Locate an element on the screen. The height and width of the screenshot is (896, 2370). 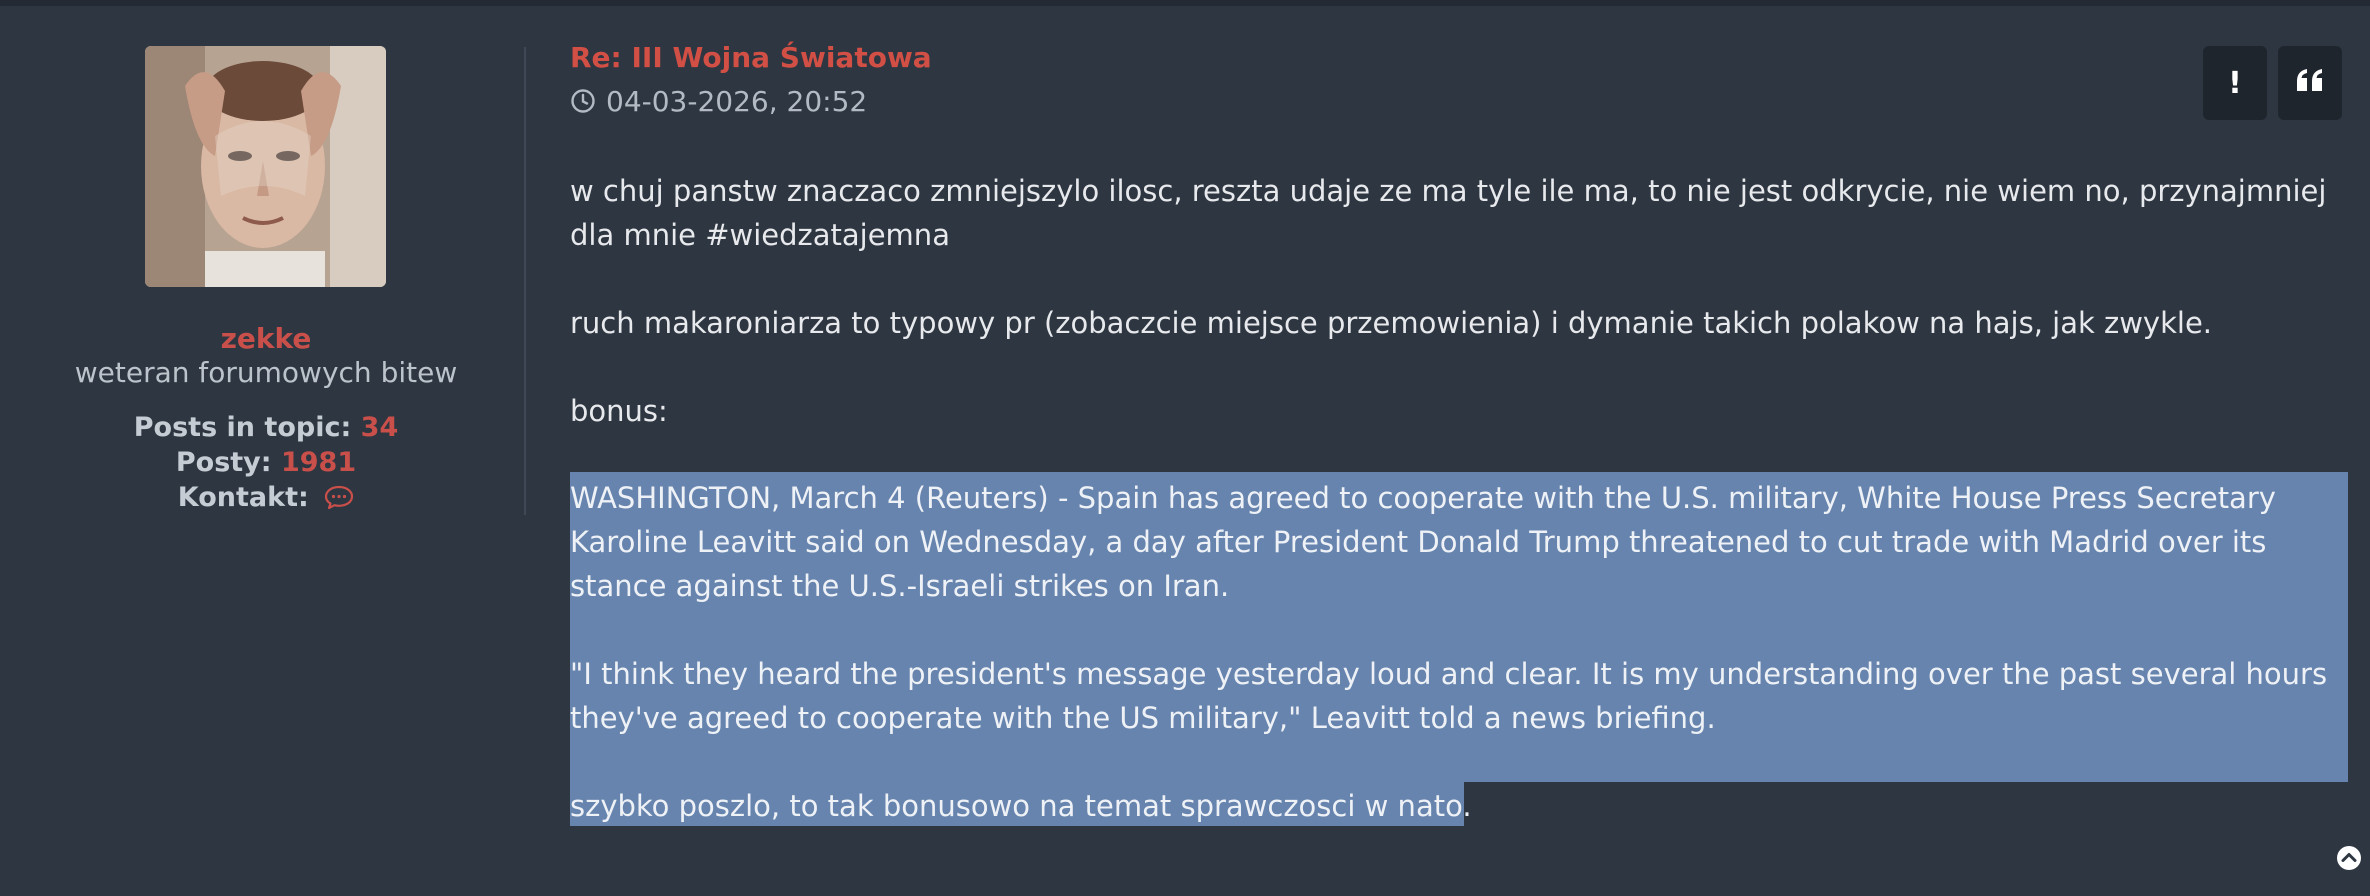
posts-in-topic-value: 34 is located at coordinates (380, 427).